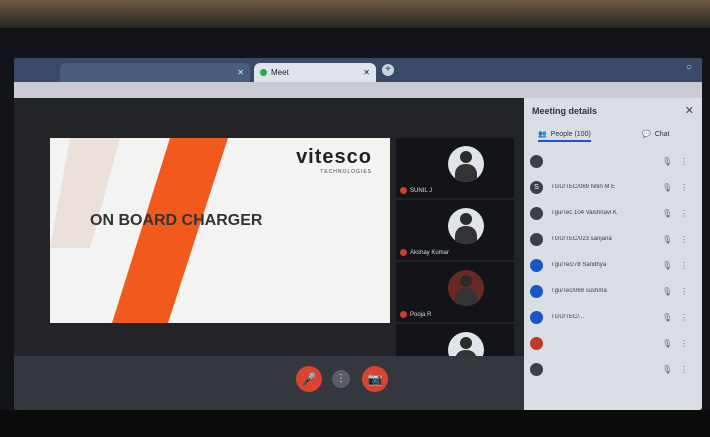 The height and width of the screenshot is (437, 710). I want to click on chat-icon: 💬, so click(646, 134).